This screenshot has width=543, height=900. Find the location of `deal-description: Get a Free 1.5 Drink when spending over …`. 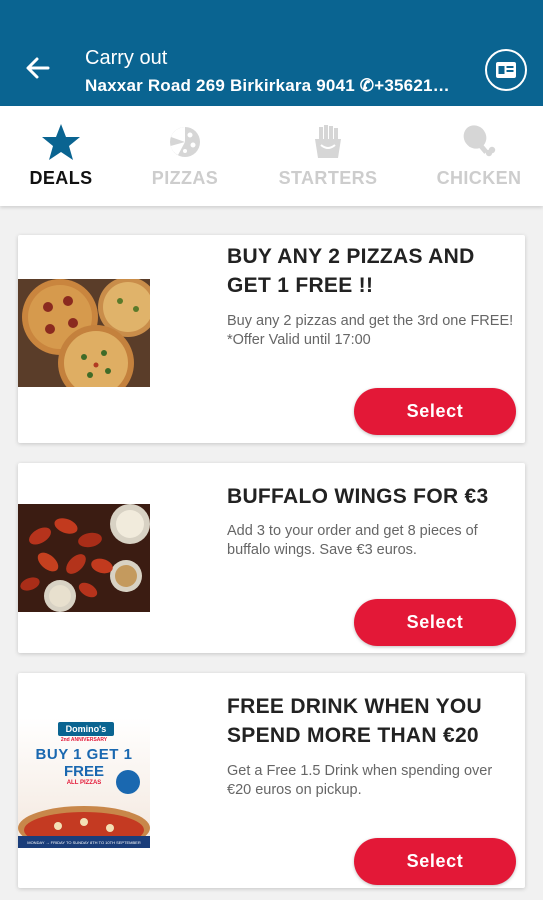

deal-description: Get a Free 1.5 Drink when spending over … is located at coordinates (360, 780).